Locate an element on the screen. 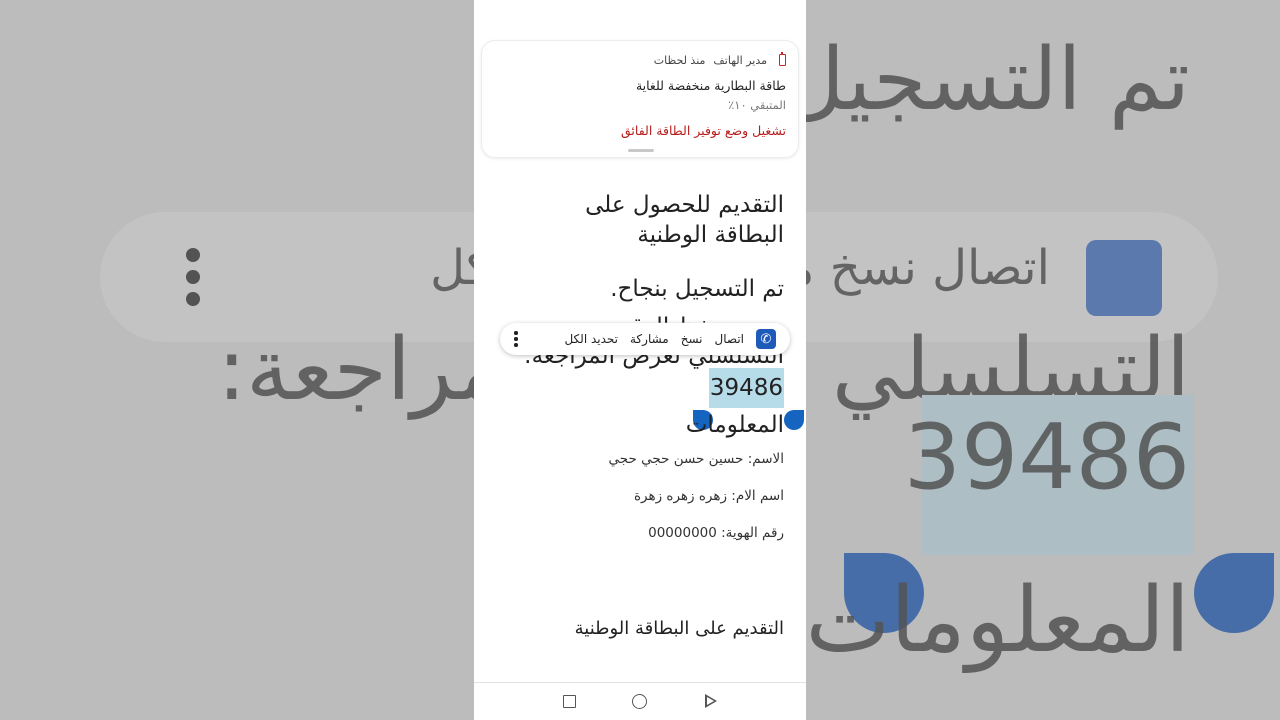 The image size is (1280, 720). battery-icon is located at coordinates (782, 59).